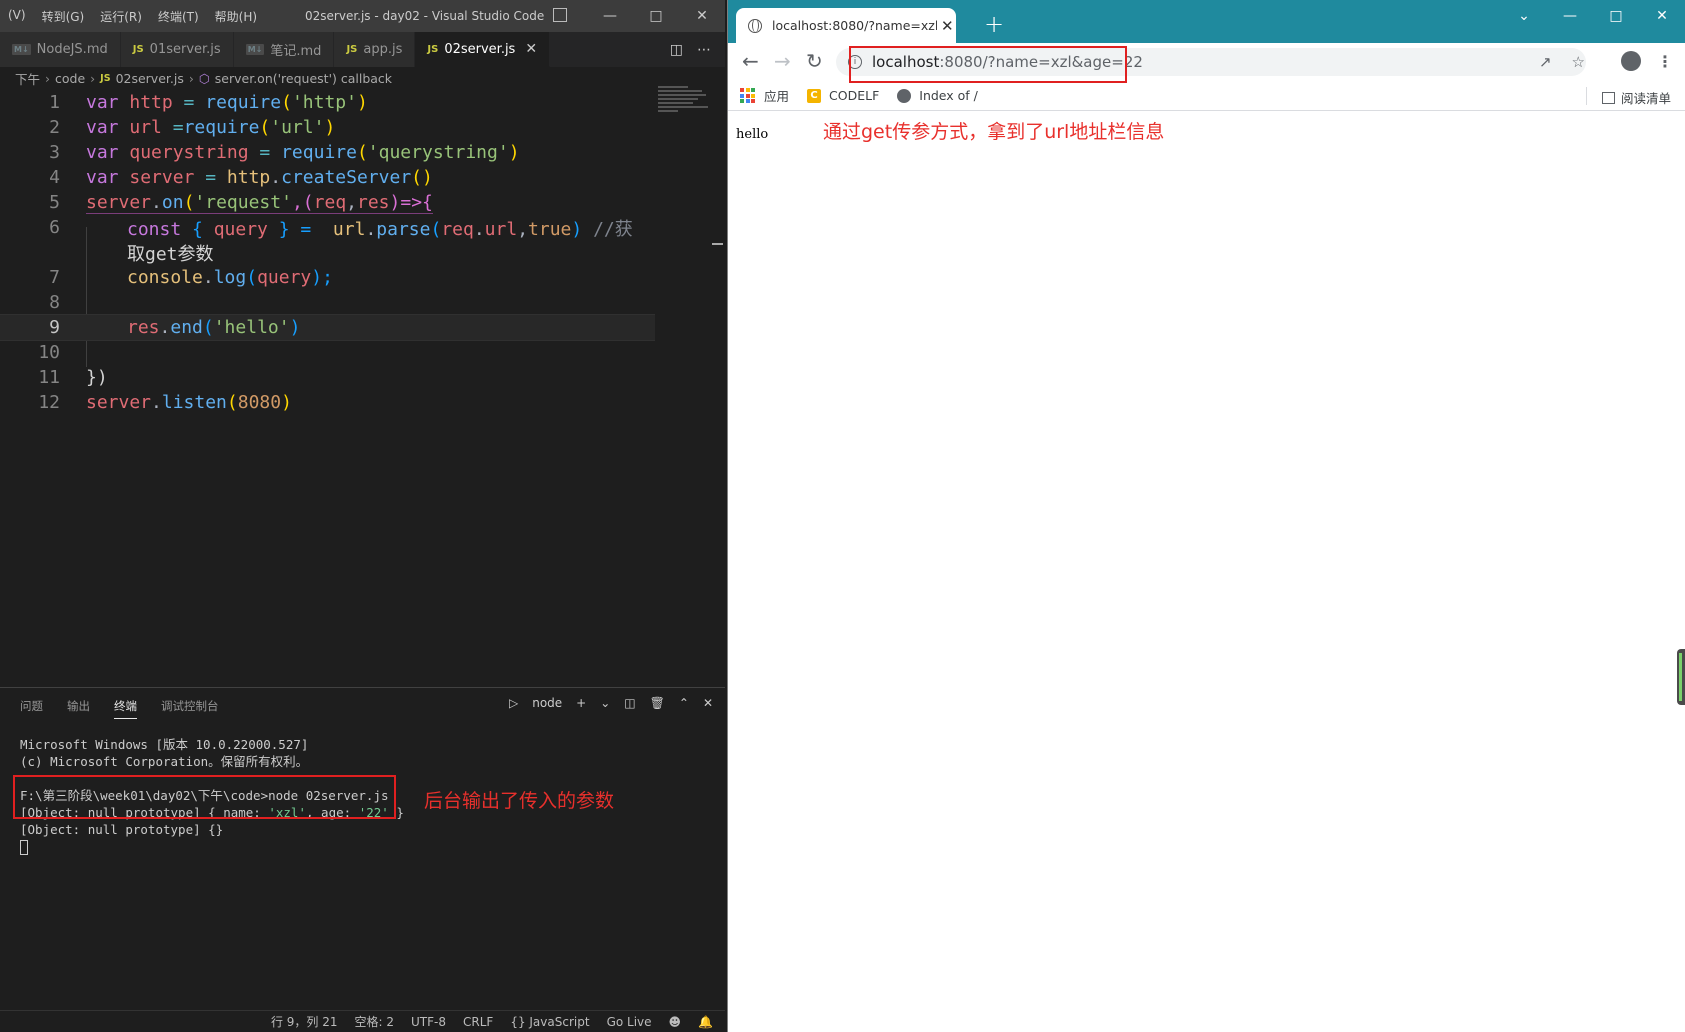 This screenshot has height=1032, width=1685. I want to click on status-encoding: UTF-8, so click(428, 1022).